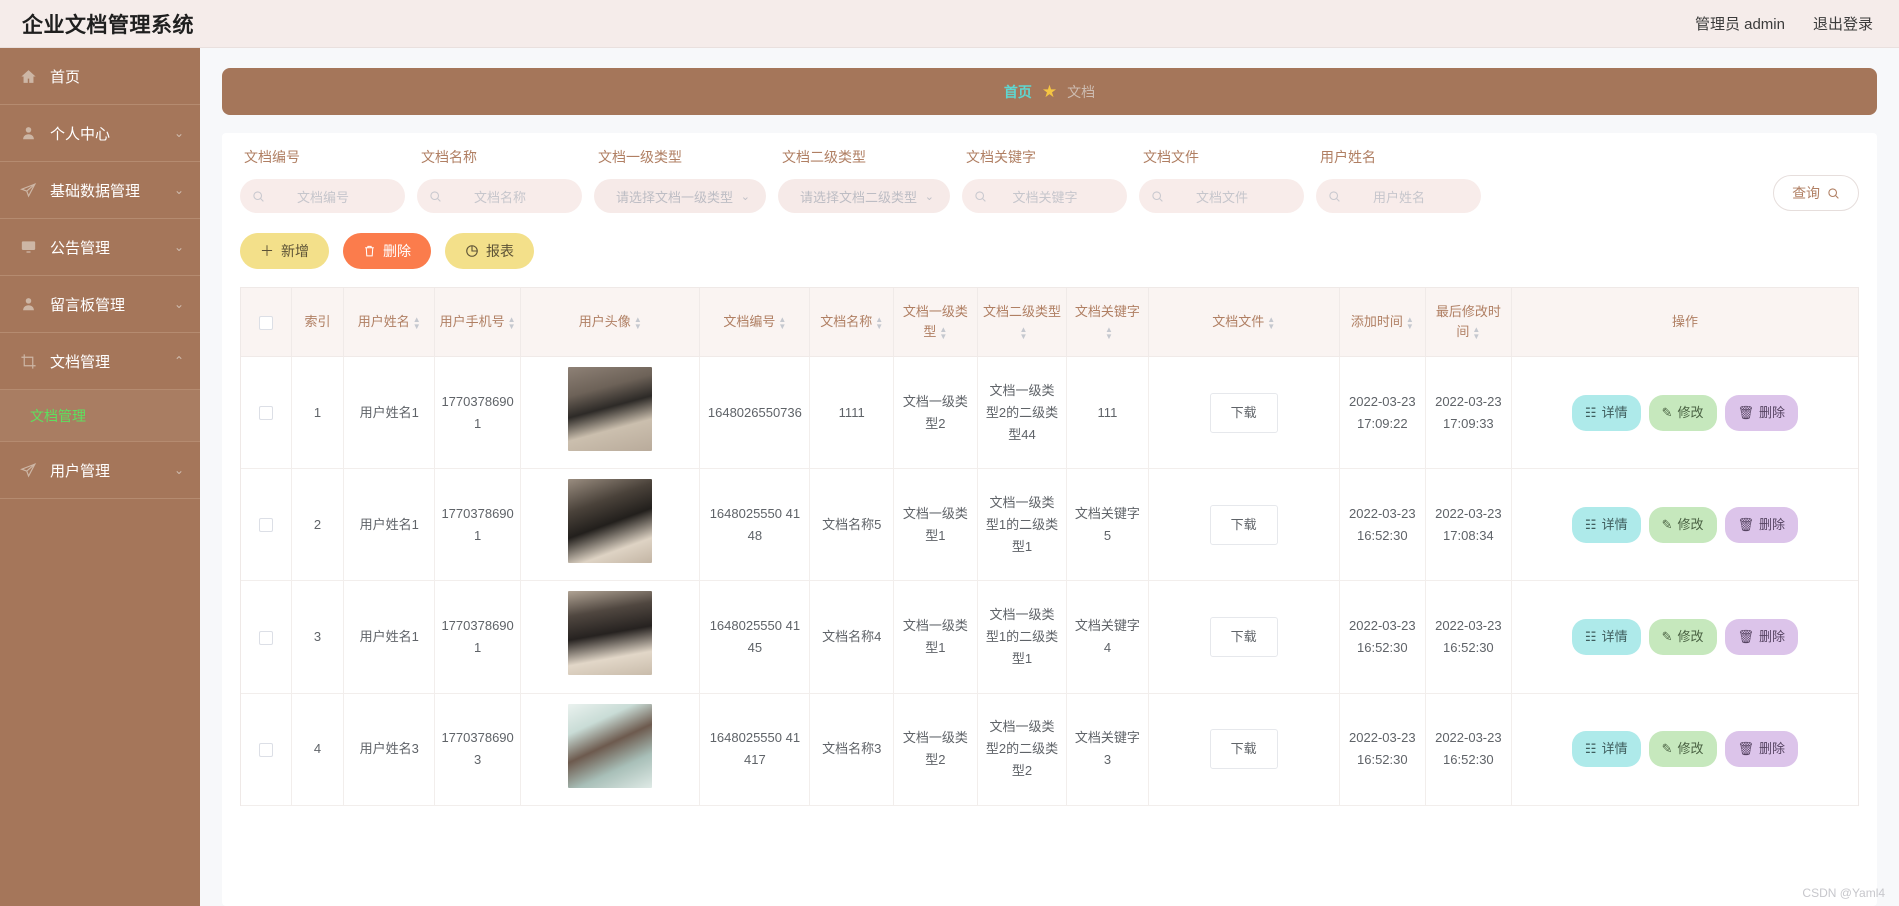 This screenshot has height=906, width=1899. I want to click on column-type2: 文档二级类型 ▲ ▼, so click(1022, 323).